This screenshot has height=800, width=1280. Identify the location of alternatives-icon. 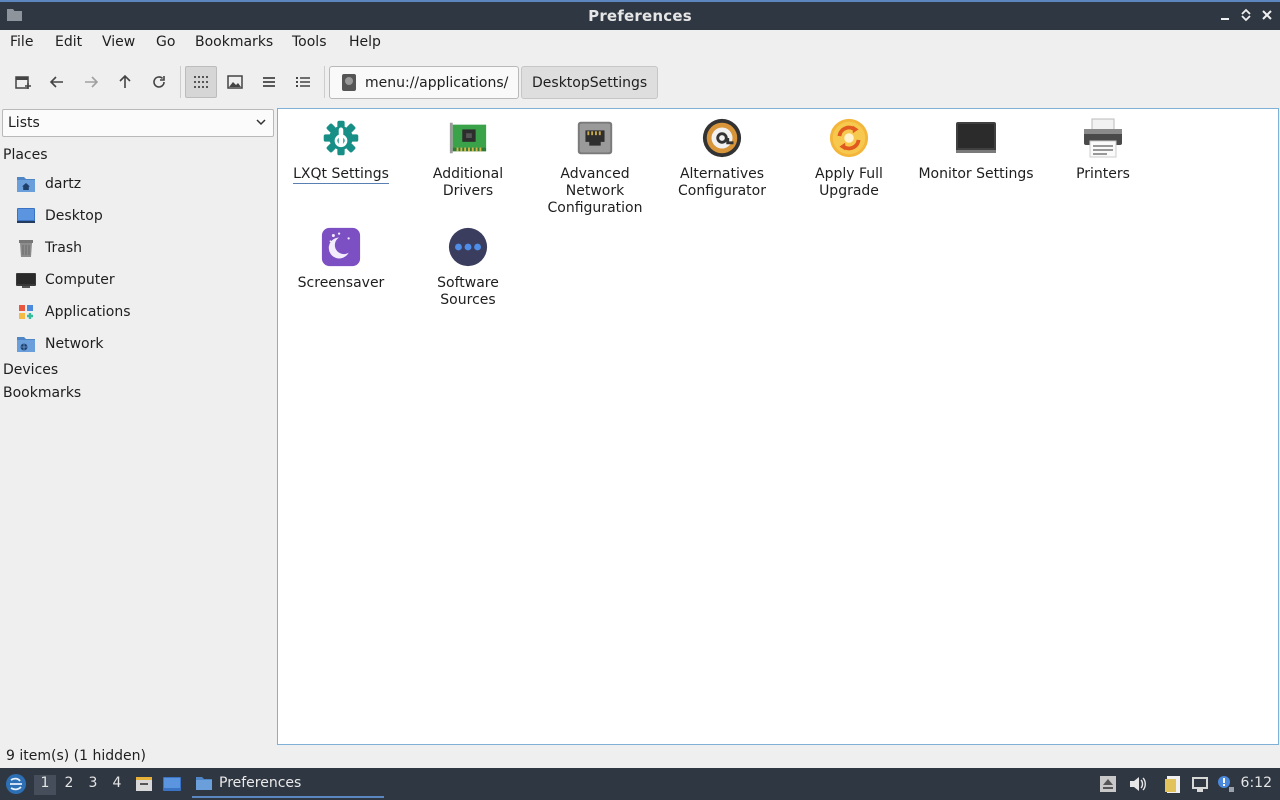
(722, 138).